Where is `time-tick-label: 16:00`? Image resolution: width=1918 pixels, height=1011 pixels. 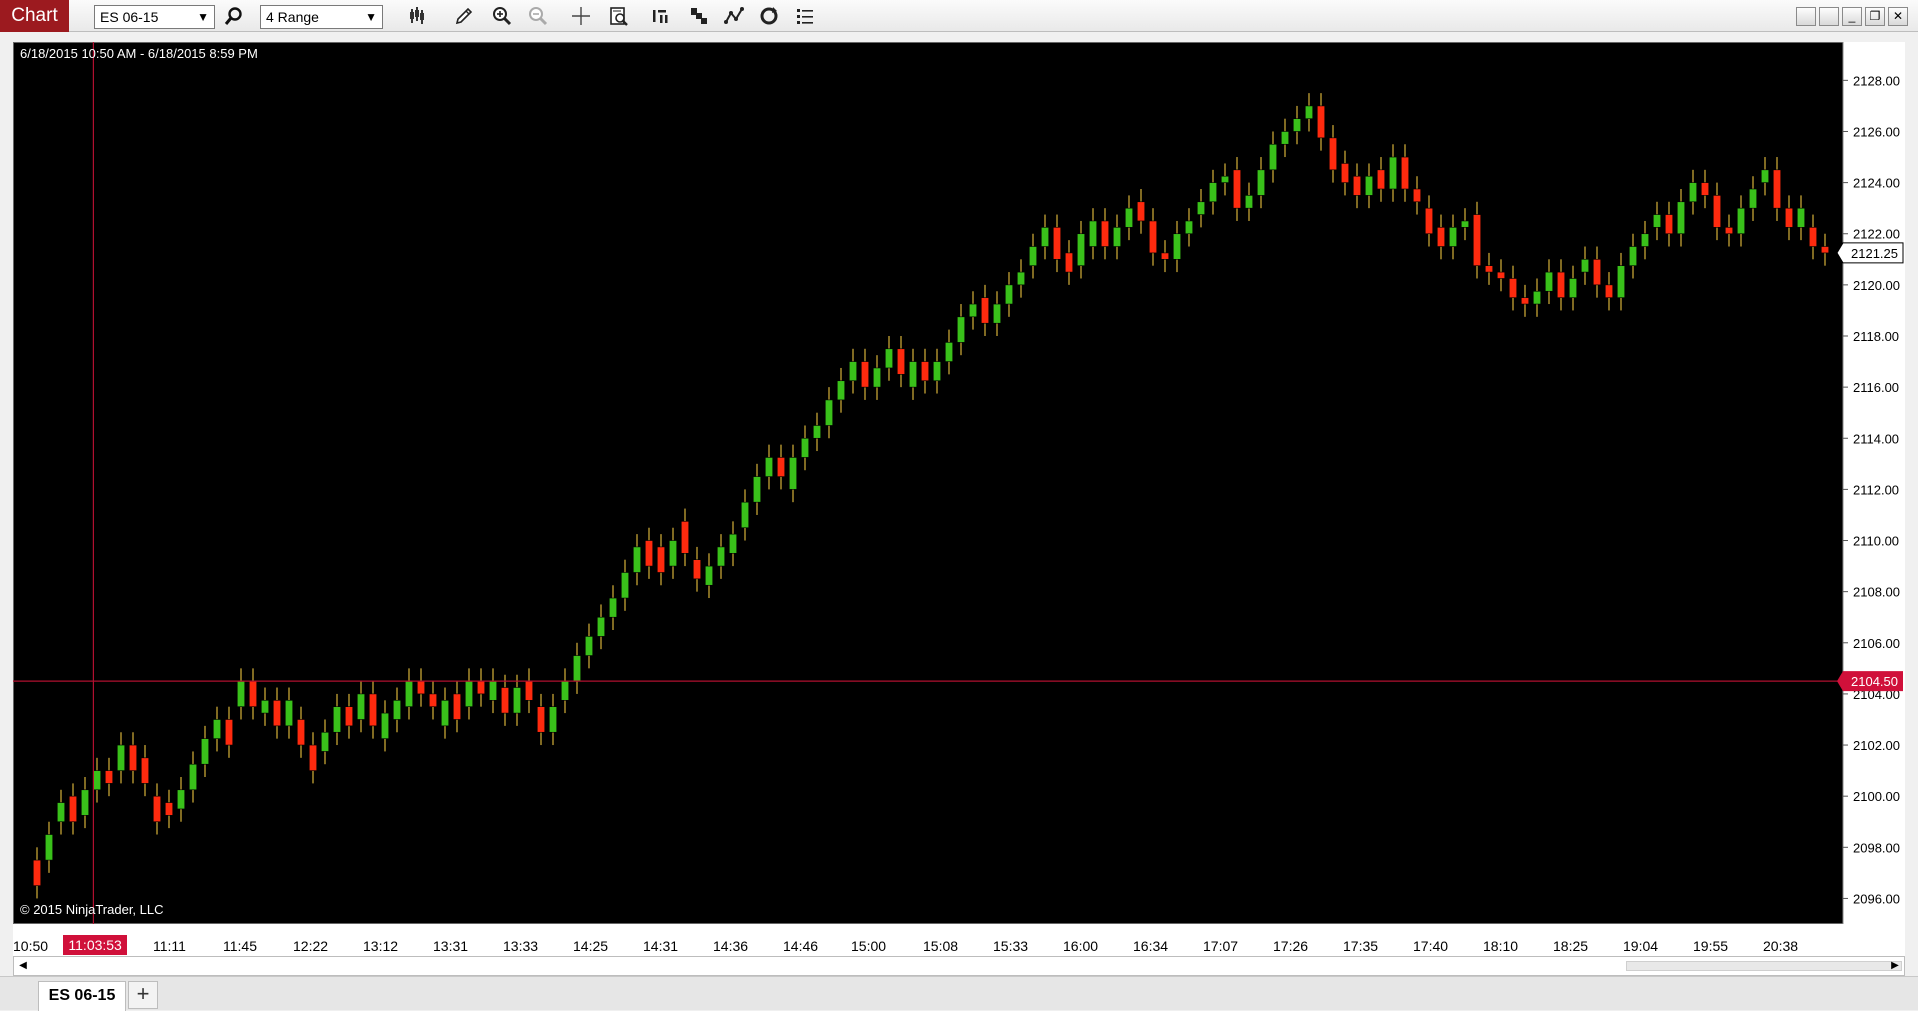 time-tick-label: 16:00 is located at coordinates (1081, 946).